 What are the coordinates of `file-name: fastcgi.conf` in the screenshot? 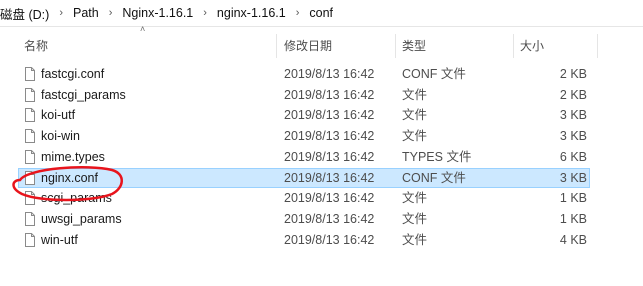 It's located at (73, 74).